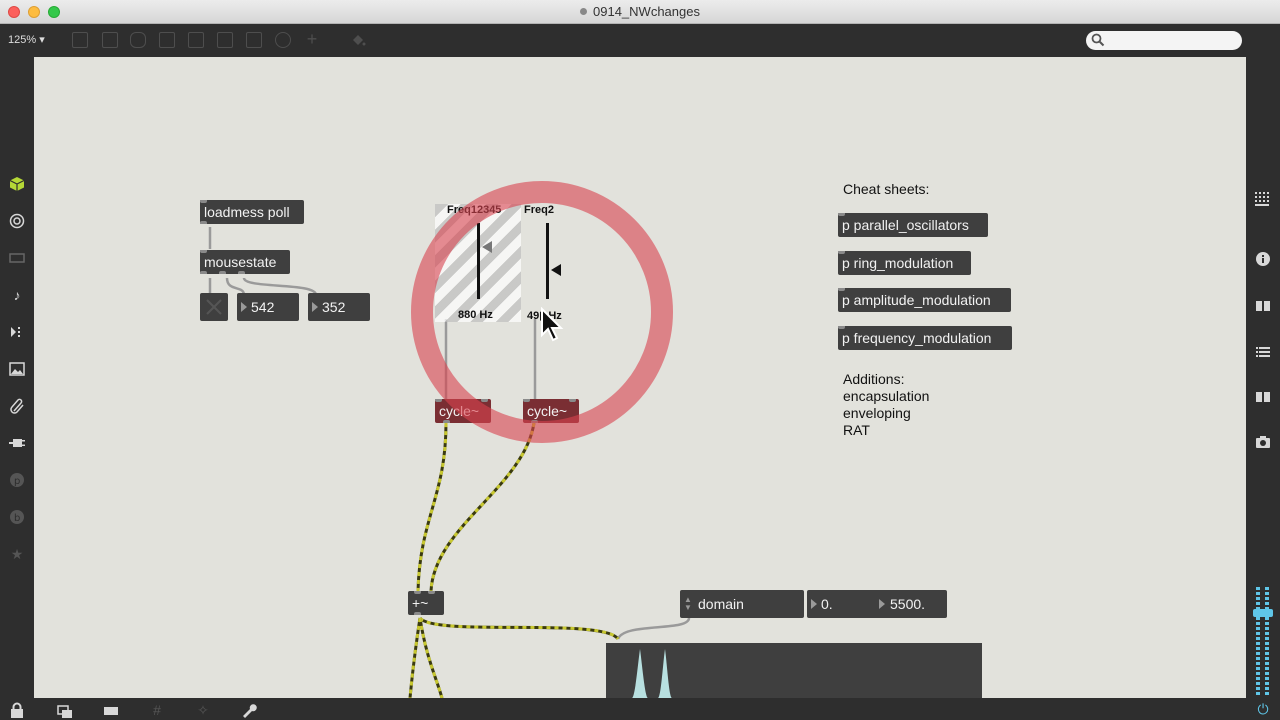  Describe the element at coordinates (252, 212) in the screenshot. I see `loadmess-object: loadmess poll` at that location.